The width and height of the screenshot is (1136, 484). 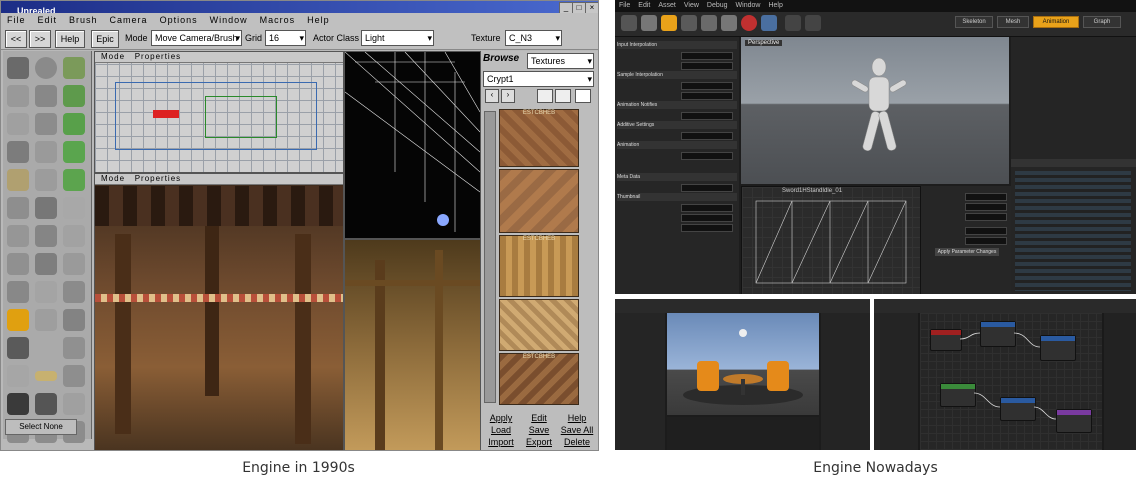 What do you see at coordinates (46, 68) in the screenshot?
I see `sphere-tool-icon` at bounding box center [46, 68].